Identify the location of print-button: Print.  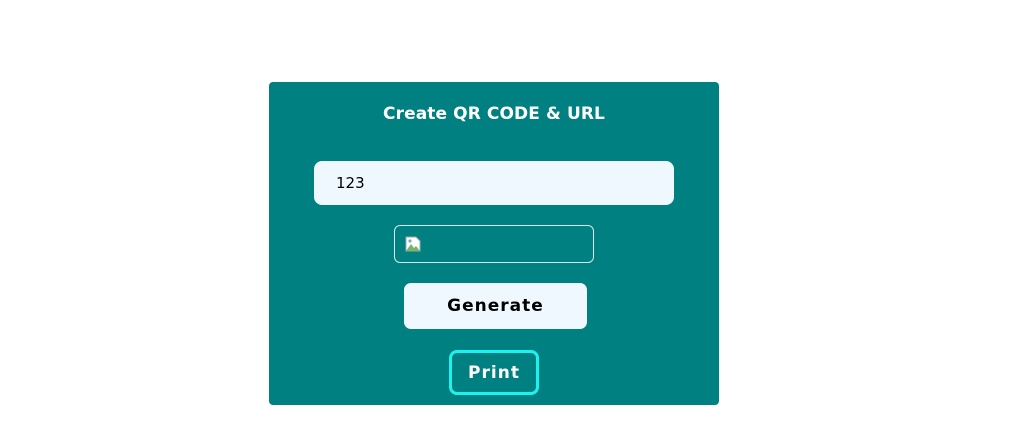
(494, 372).